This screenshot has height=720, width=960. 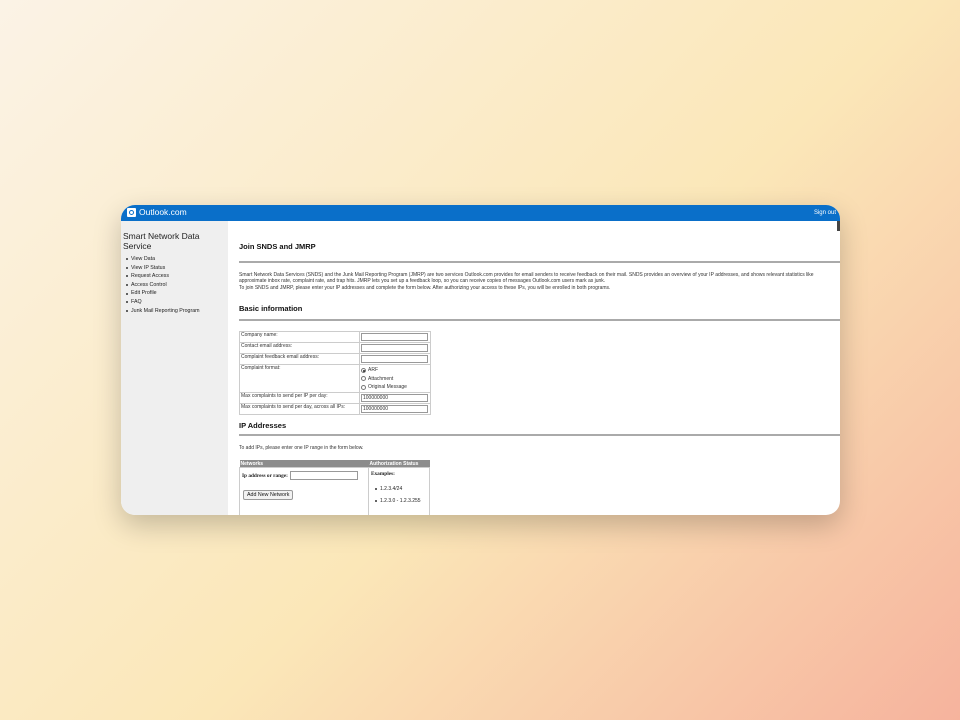 I want to click on page-title: Join SNDS and JMRP, so click(x=277, y=246).